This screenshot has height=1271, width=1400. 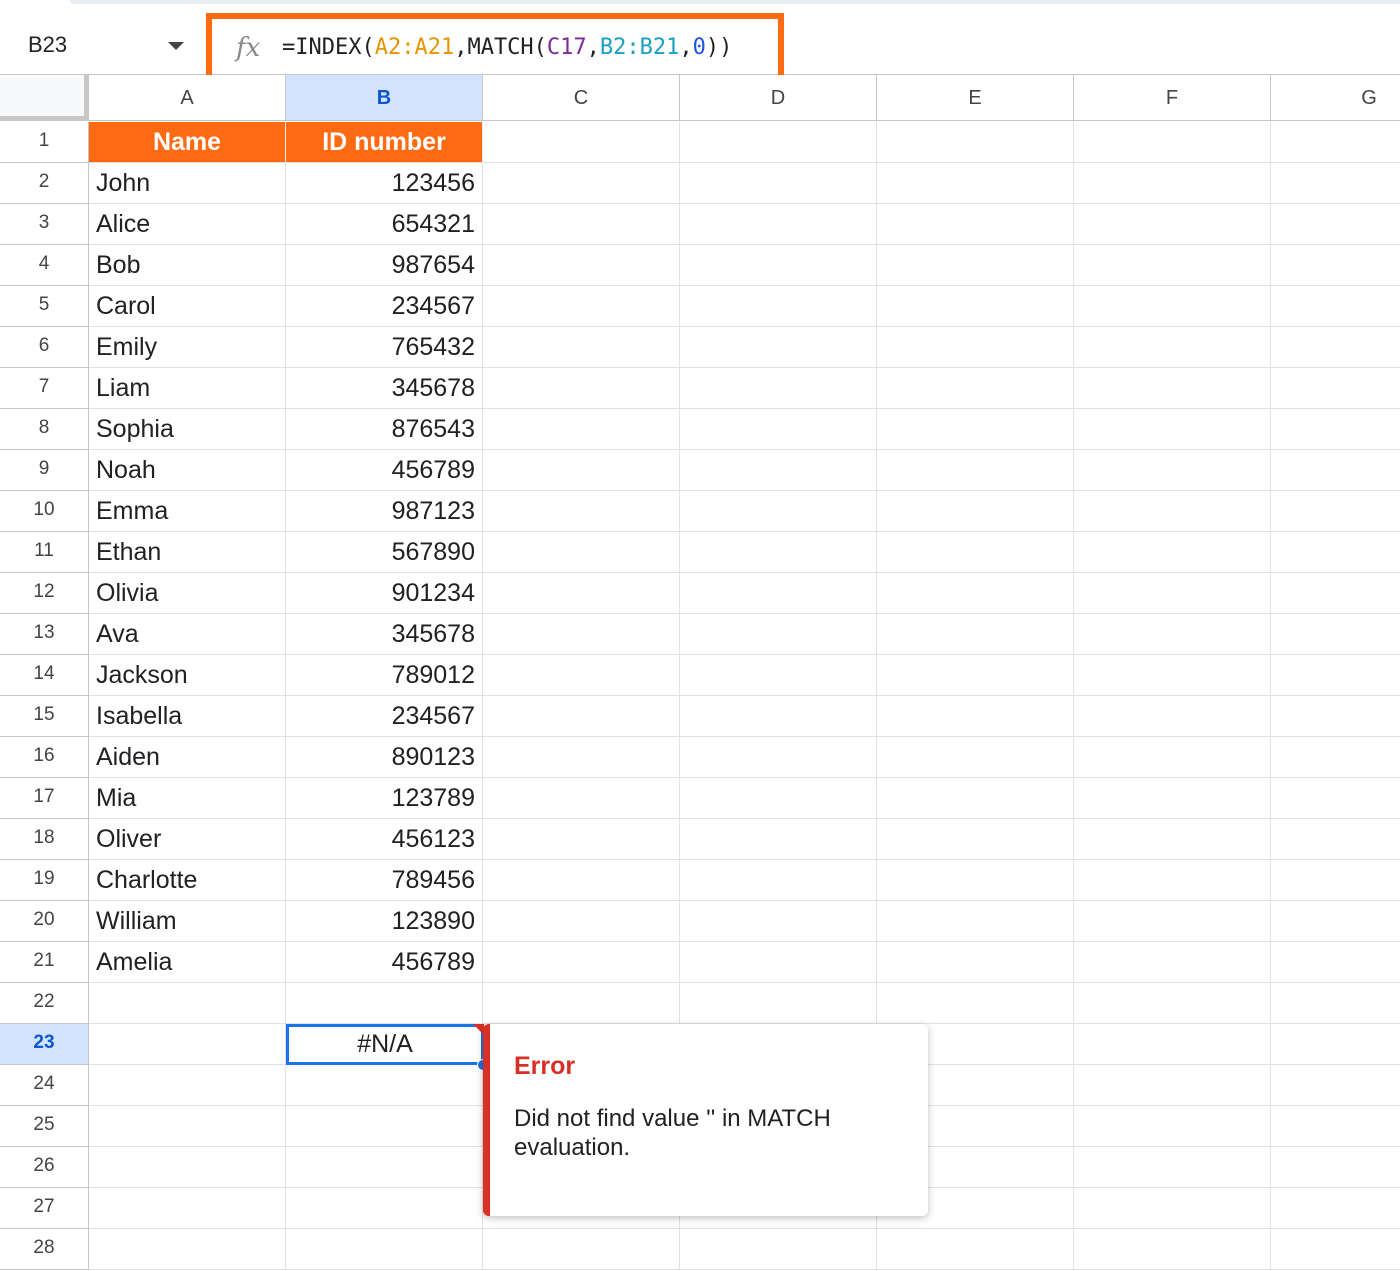 What do you see at coordinates (778, 142) in the screenshot?
I see `cell-d1` at bounding box center [778, 142].